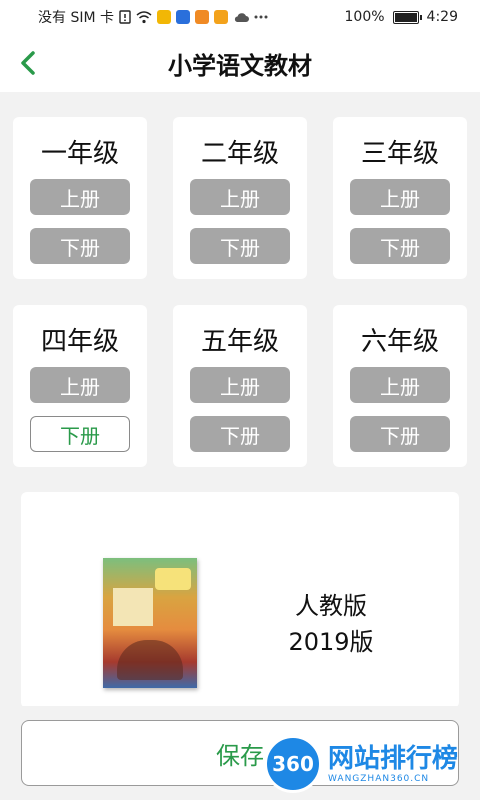 This screenshot has height=800, width=480. Describe the element at coordinates (399, 154) in the screenshot. I see `grade-label: 三年级` at that location.